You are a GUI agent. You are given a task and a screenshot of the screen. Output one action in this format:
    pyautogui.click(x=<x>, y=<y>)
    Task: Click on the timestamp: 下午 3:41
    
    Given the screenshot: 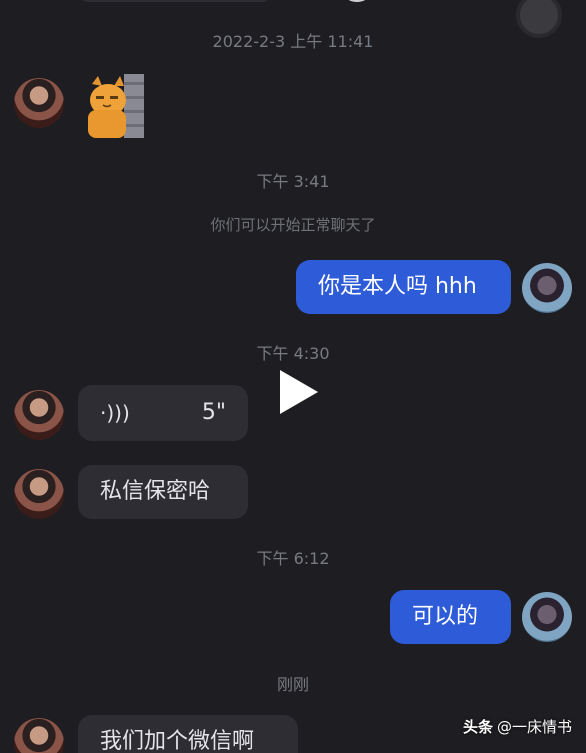 What is the action you would take?
    pyautogui.click(x=293, y=181)
    